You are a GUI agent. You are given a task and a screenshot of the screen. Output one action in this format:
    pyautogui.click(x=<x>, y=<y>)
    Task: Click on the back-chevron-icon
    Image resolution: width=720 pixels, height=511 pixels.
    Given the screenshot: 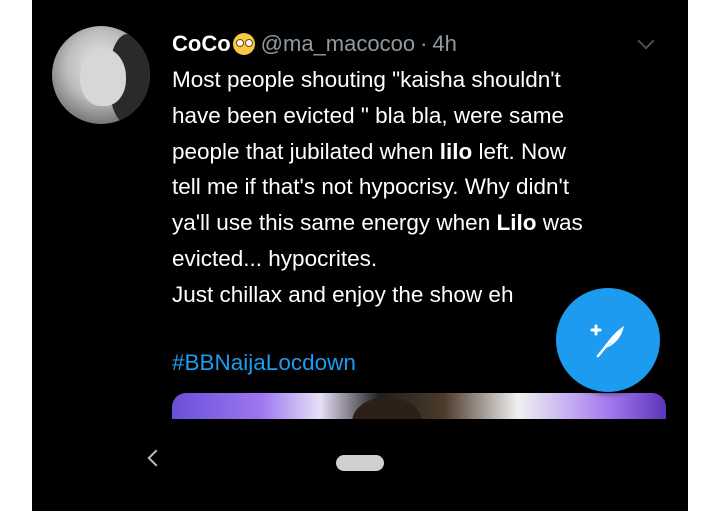 What is the action you would take?
    pyautogui.click(x=156, y=458)
    